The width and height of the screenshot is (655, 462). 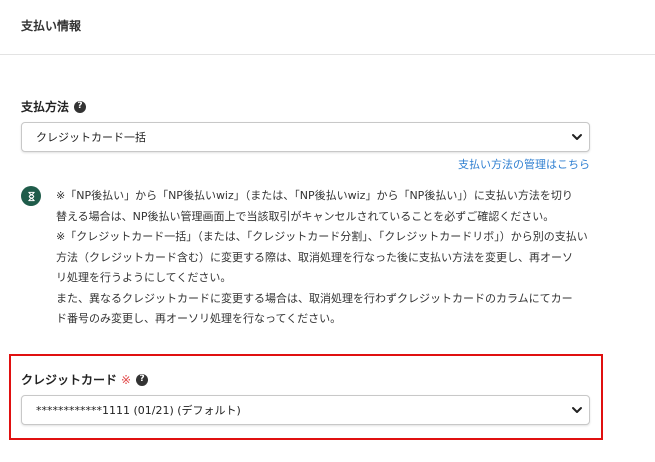 I want to click on payment-method-label: 支払方法, so click(x=45, y=107).